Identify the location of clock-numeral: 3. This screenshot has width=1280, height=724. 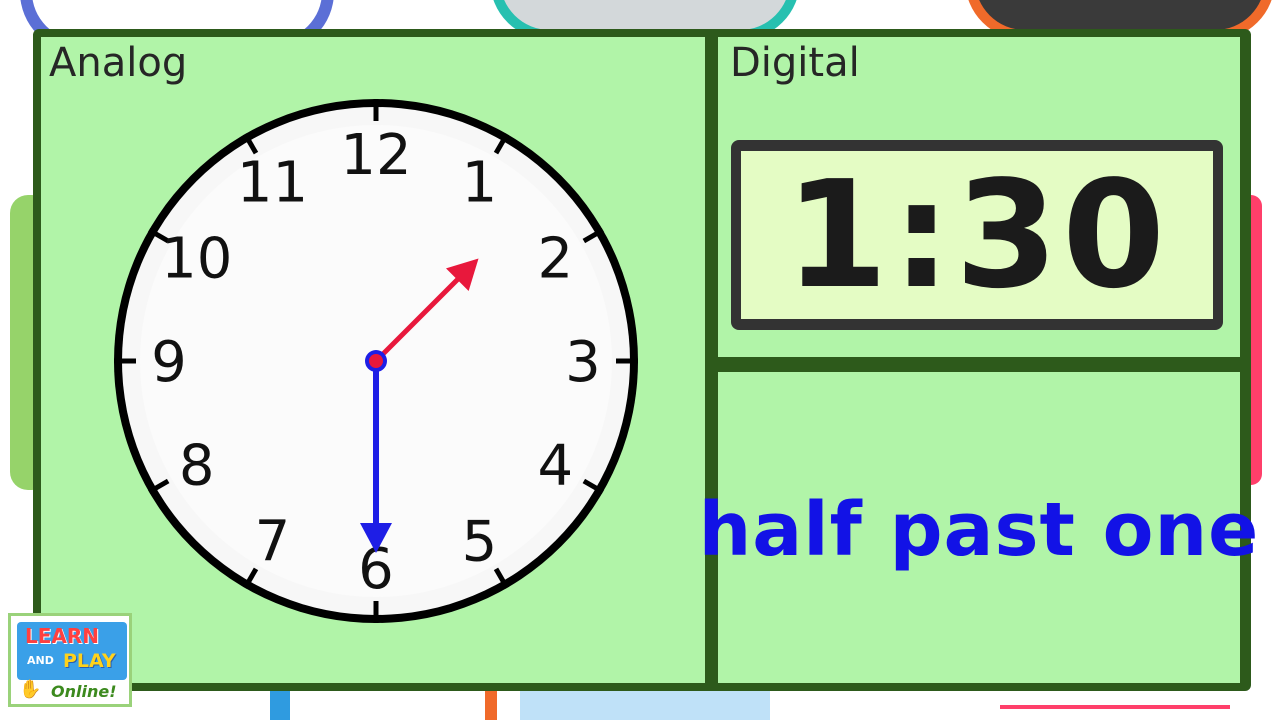
(583, 362).